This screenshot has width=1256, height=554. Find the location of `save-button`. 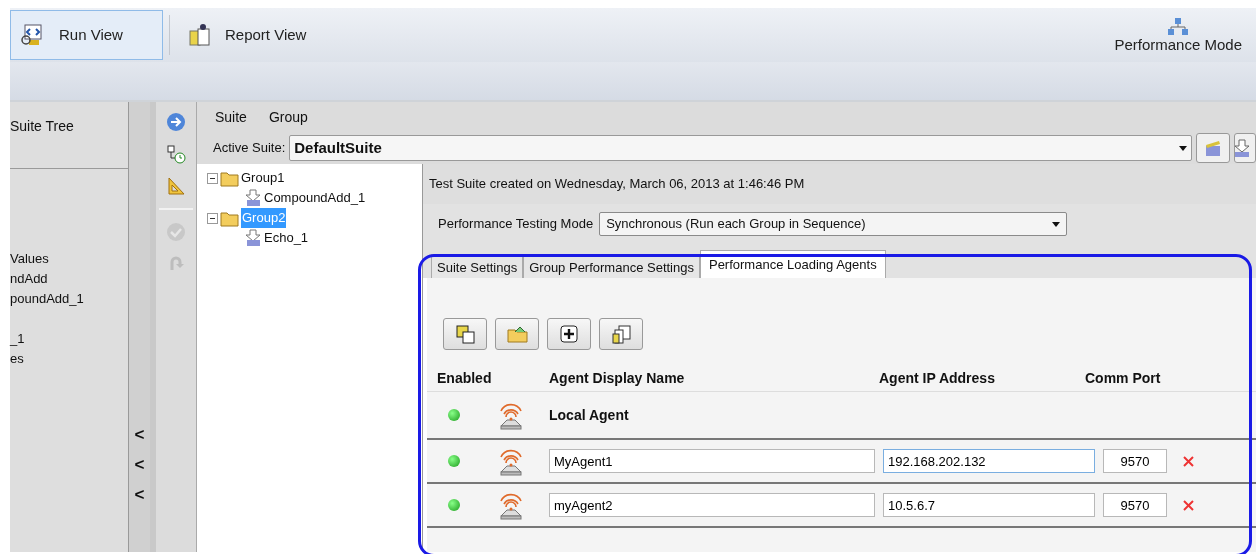

save-button is located at coordinates (465, 334).